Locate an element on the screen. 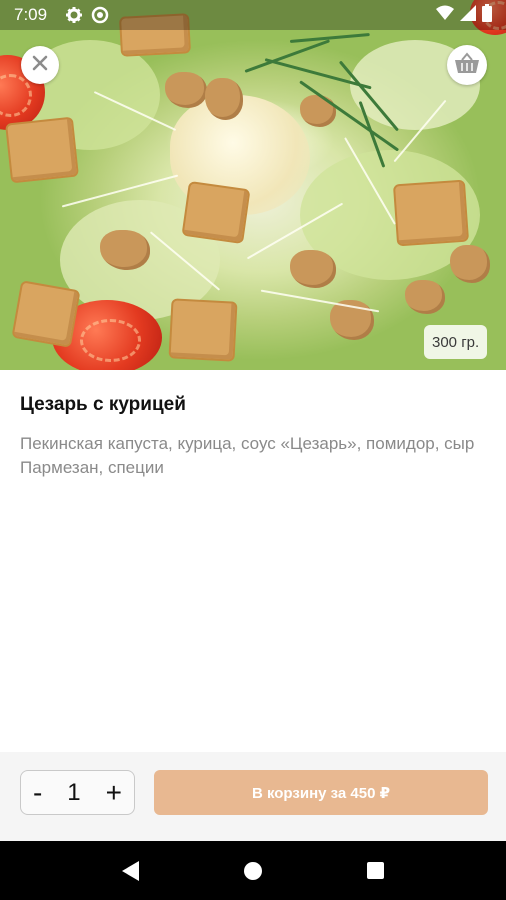  quantity-value: 1 is located at coordinates (74, 792).